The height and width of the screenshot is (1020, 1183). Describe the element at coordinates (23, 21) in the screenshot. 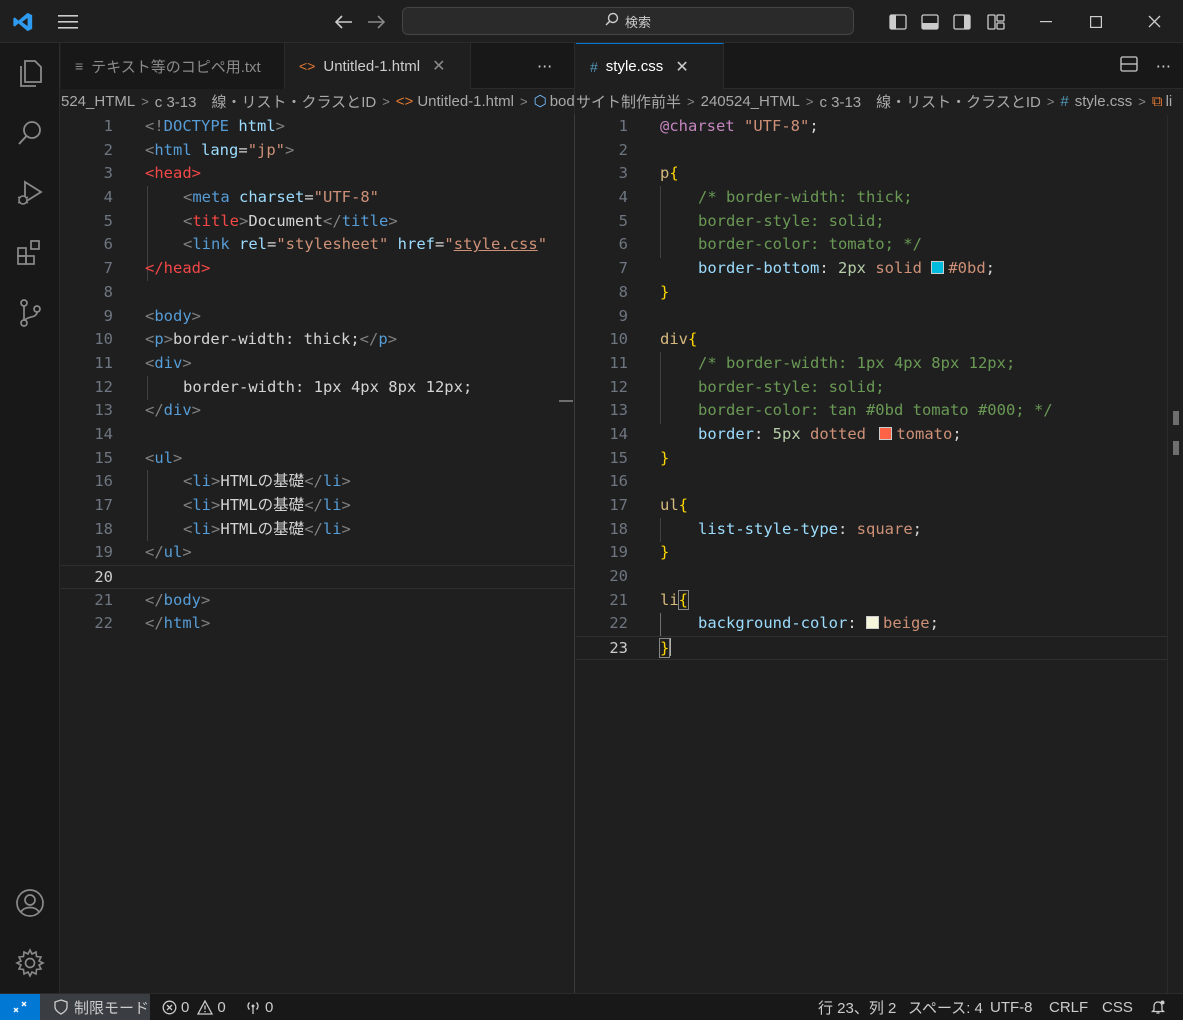

I see `vscode-logo-icon` at that location.